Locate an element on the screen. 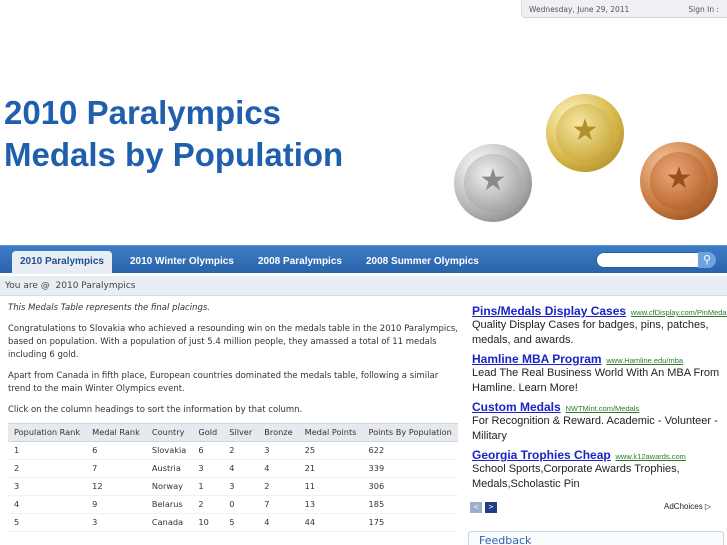  column-header-bronze: Bronze is located at coordinates (278, 432).